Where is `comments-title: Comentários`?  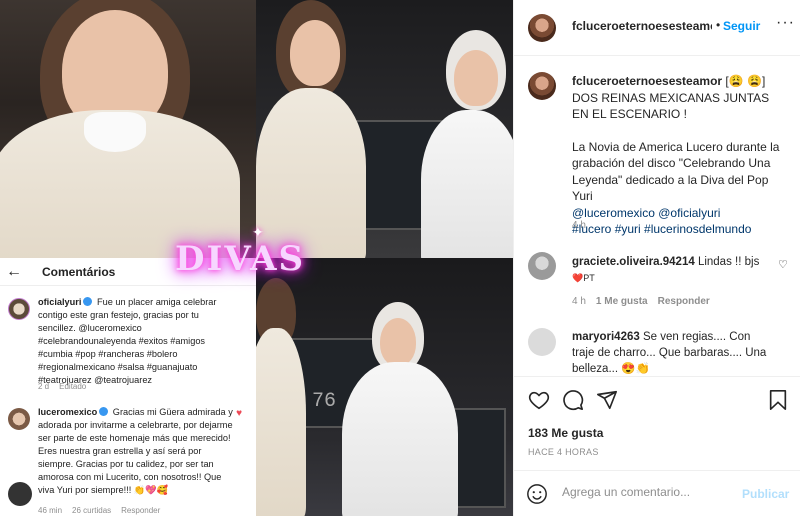 comments-title: Comentários is located at coordinates (79, 271).